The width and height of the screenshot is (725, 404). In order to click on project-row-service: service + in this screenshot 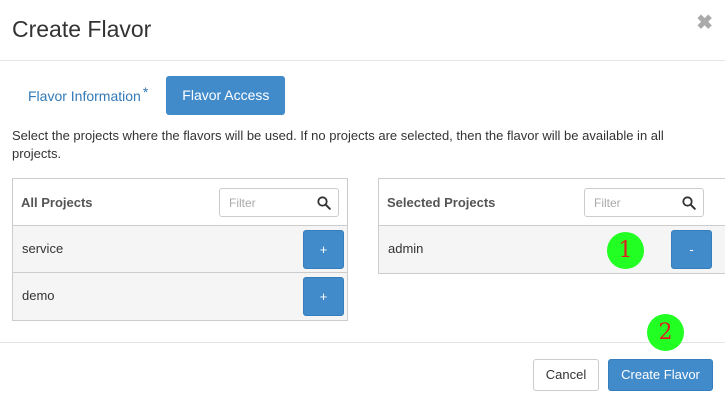, I will do `click(180, 249)`.